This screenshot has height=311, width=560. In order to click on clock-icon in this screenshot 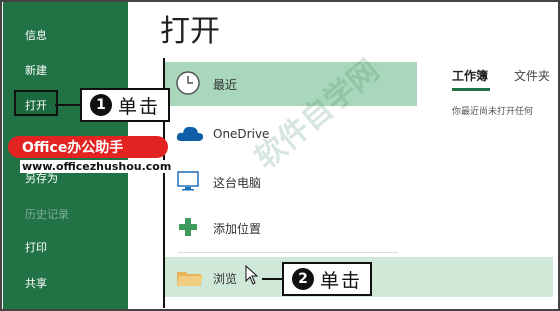, I will do `click(188, 83)`.